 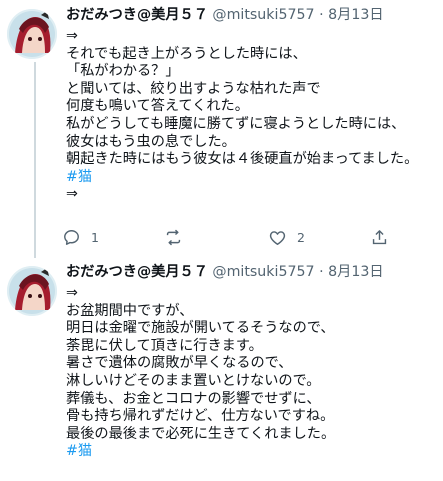 I want to click on like-icon, so click(x=277, y=237).